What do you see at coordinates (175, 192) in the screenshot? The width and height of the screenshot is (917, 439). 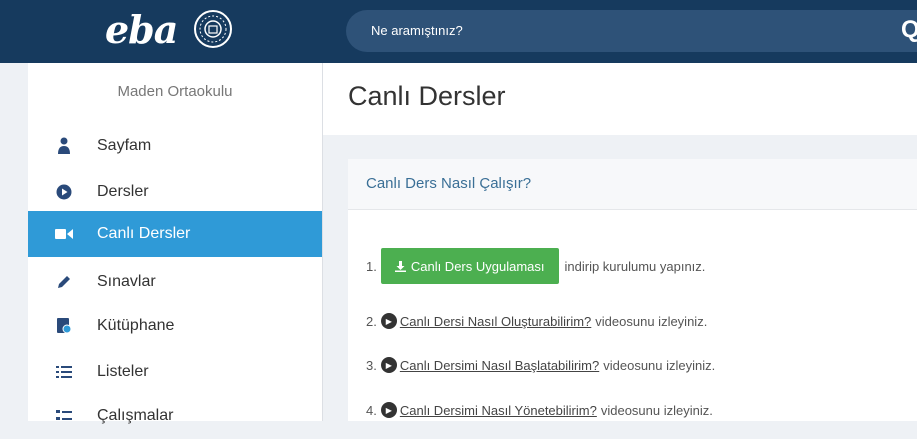 I see `sidebar-item-dersler: Dersler` at bounding box center [175, 192].